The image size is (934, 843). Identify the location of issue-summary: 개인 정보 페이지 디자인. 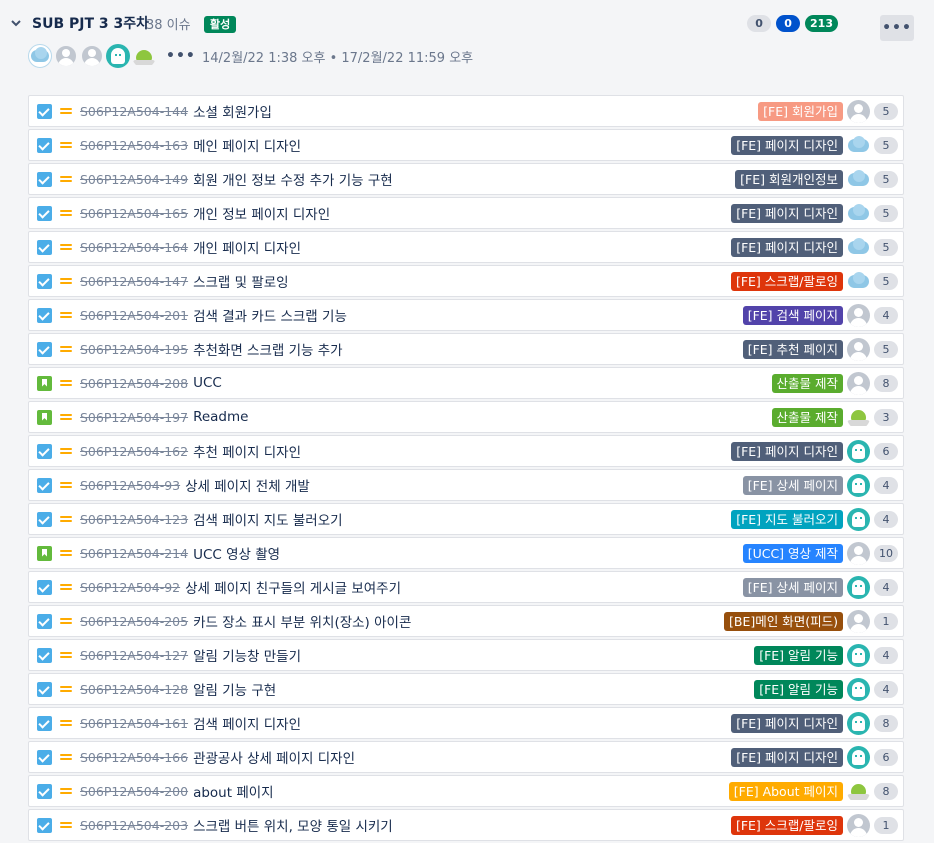
(262, 215).